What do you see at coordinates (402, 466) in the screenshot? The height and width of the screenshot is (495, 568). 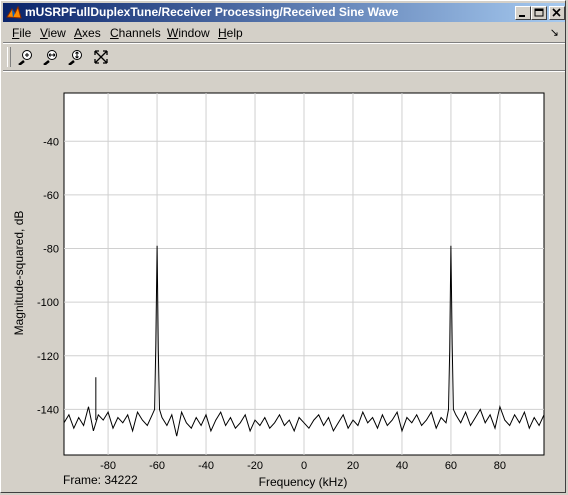 I see `x-tick-label: 40` at bounding box center [402, 466].